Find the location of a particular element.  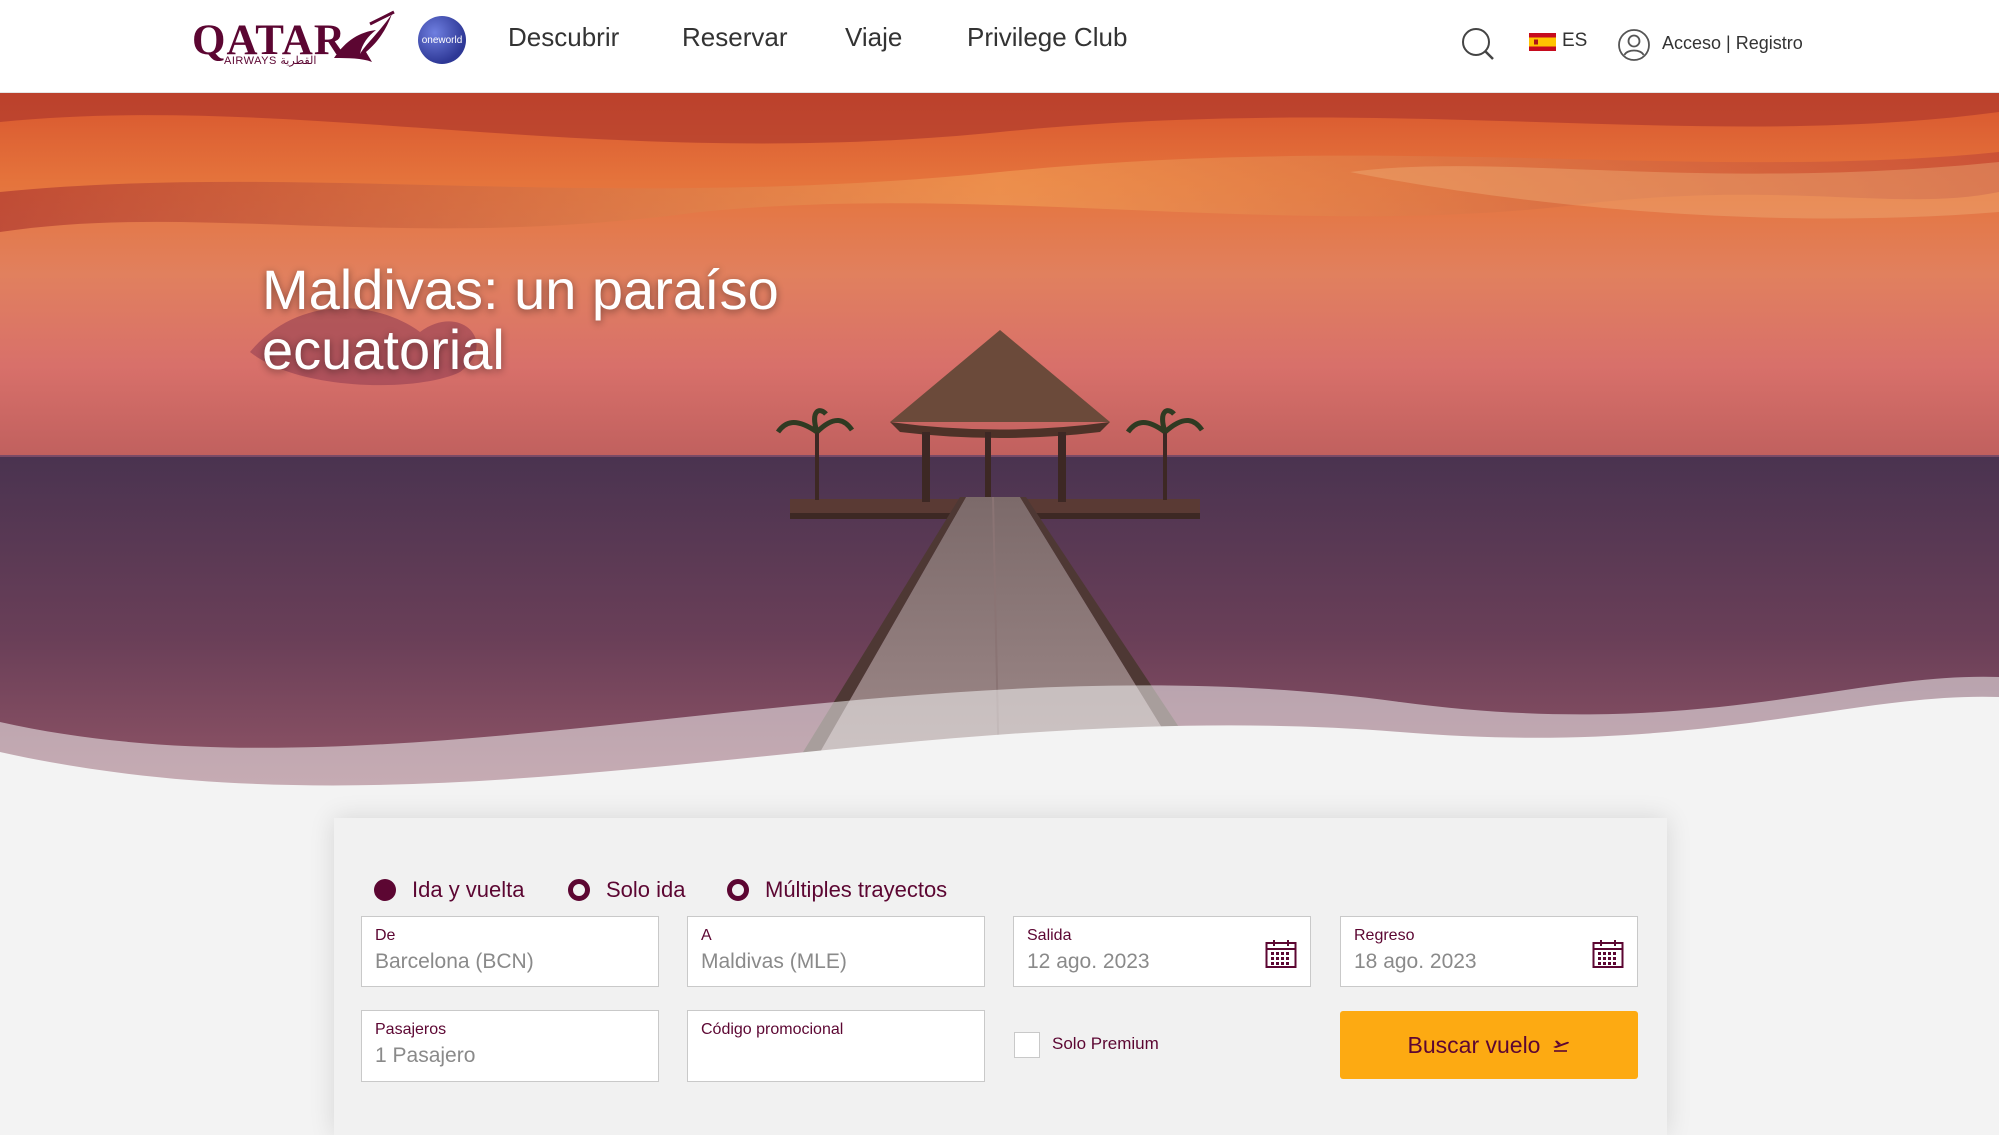

departure-label: Salida is located at coordinates (1049, 935).